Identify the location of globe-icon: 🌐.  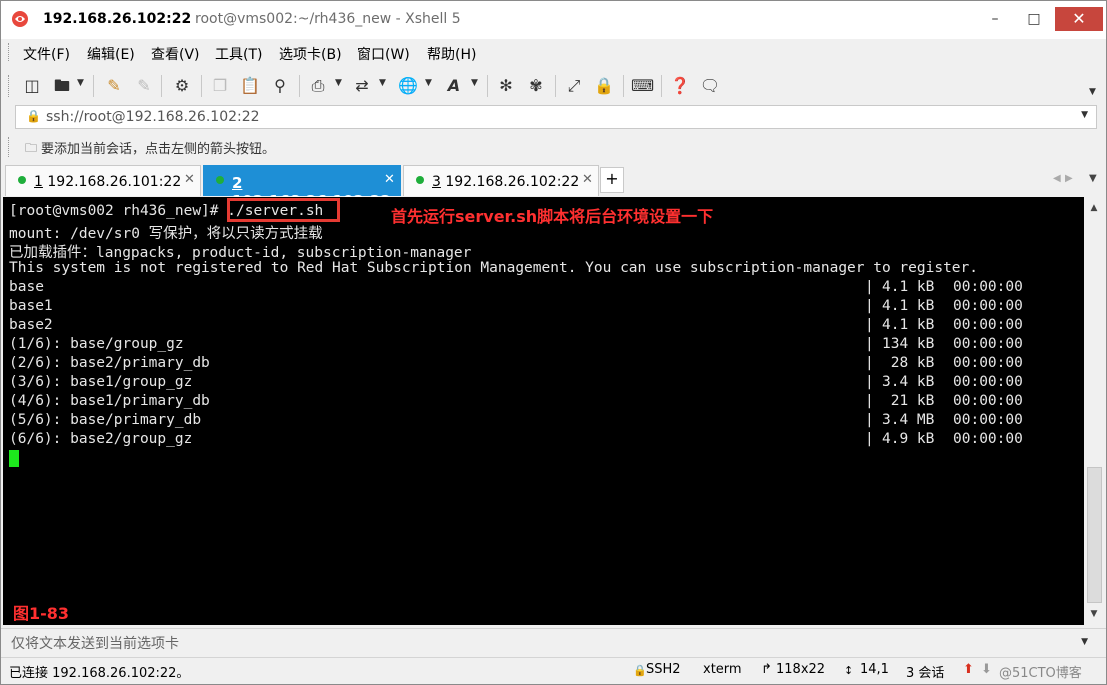
(408, 86).